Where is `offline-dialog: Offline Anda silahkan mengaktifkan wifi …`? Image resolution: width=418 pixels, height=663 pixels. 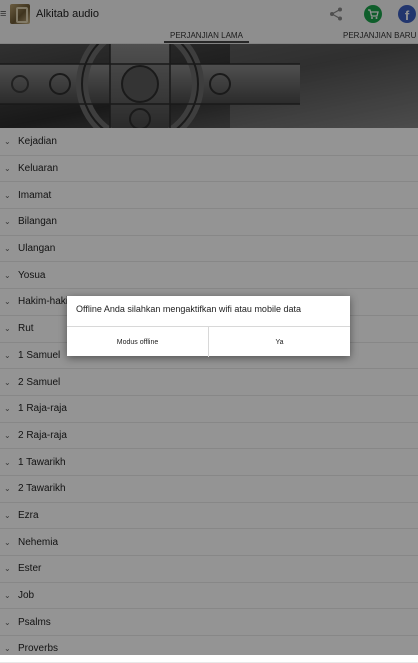
offline-dialog: Offline Anda silahkan mengaktifkan wifi … is located at coordinates (208, 326).